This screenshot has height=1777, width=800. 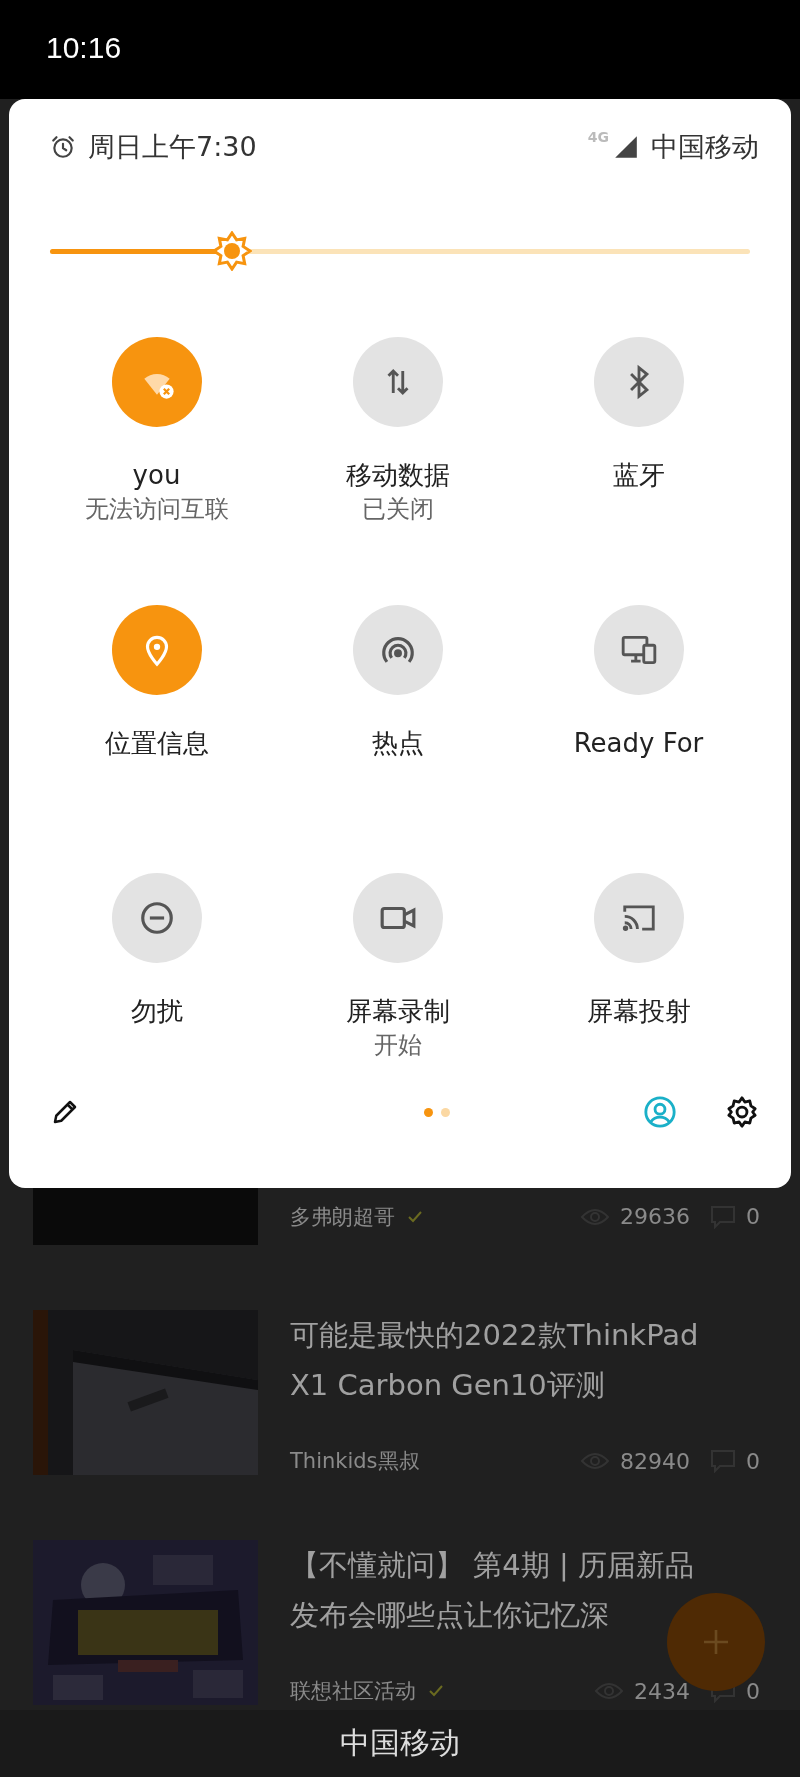 What do you see at coordinates (397, 475) in the screenshot?
I see `tile-label: 移动数据` at bounding box center [397, 475].